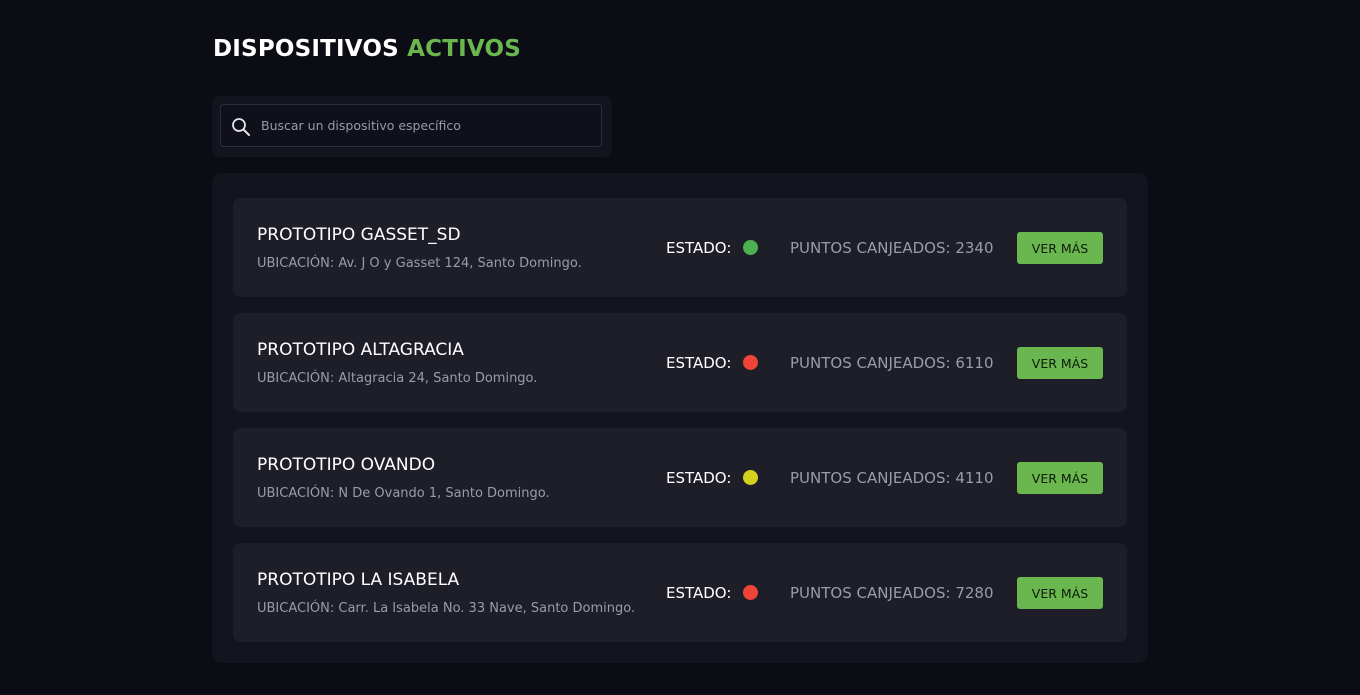 Image resolution: width=1360 pixels, height=695 pixels. I want to click on device-location: UBICACIÓN: Altagracia 24, Santo Domingo., so click(397, 378).